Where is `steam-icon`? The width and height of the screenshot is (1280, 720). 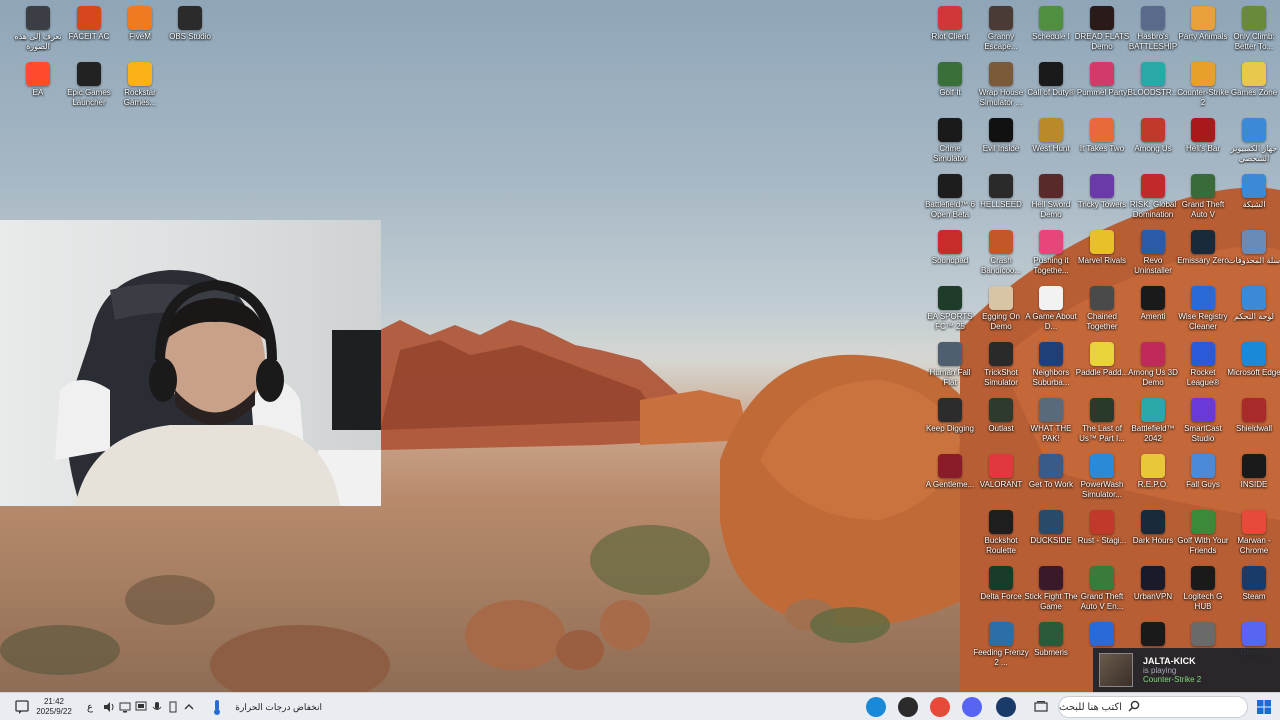
steam-icon is located at coordinates (1006, 707).